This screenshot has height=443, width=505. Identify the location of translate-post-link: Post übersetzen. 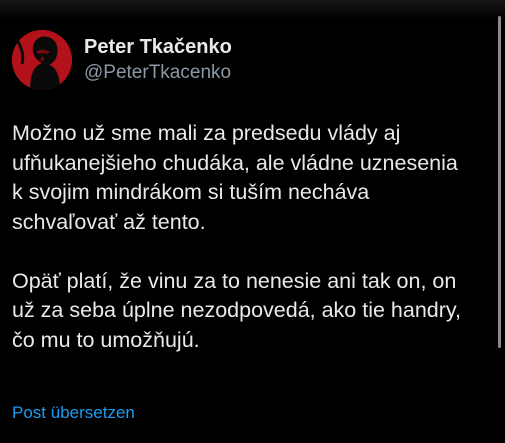
(73, 413).